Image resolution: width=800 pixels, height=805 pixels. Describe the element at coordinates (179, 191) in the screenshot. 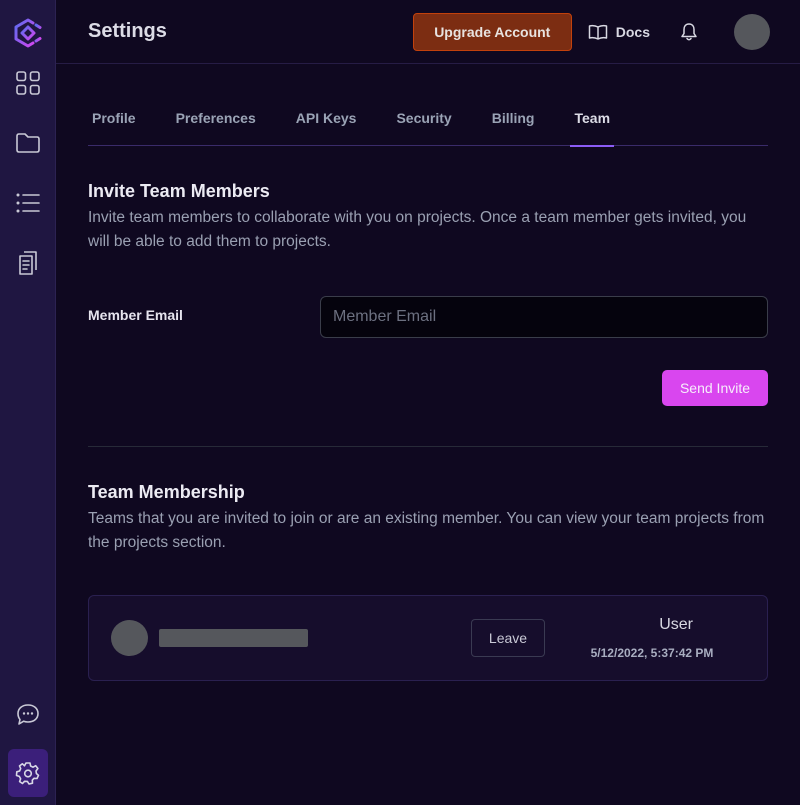

I see `invite-title: Invite Team Members` at that location.